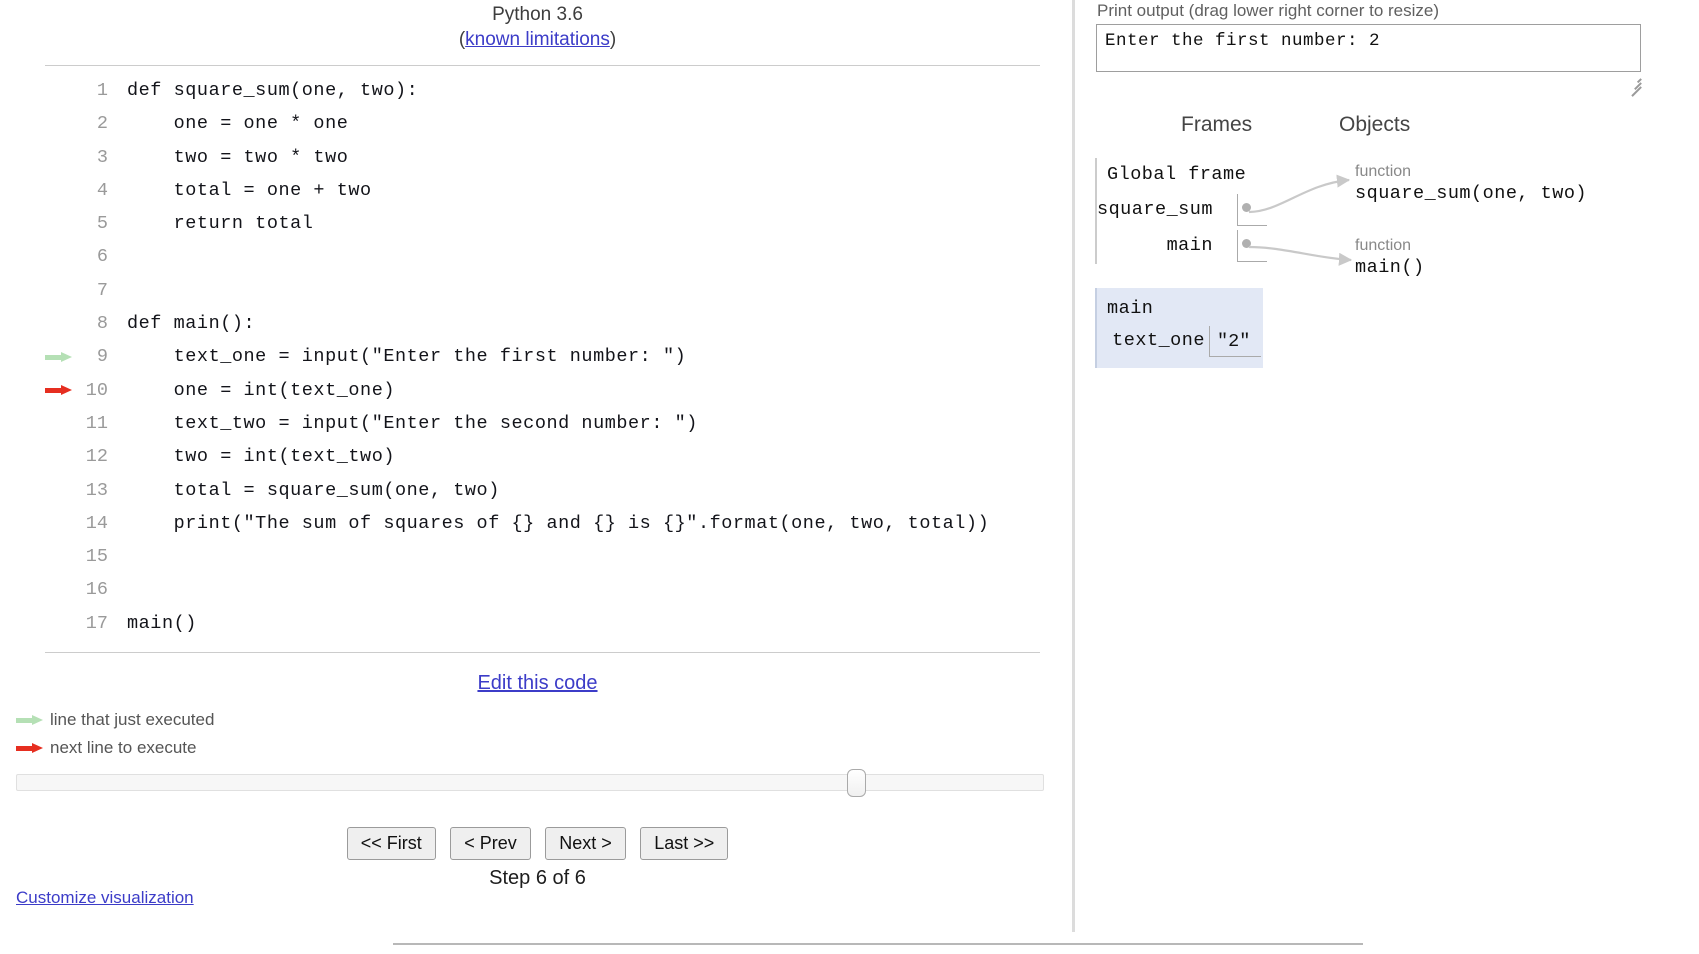 The image size is (1699, 954). What do you see at coordinates (96, 623) in the screenshot?
I see `code-line-number: 17` at bounding box center [96, 623].